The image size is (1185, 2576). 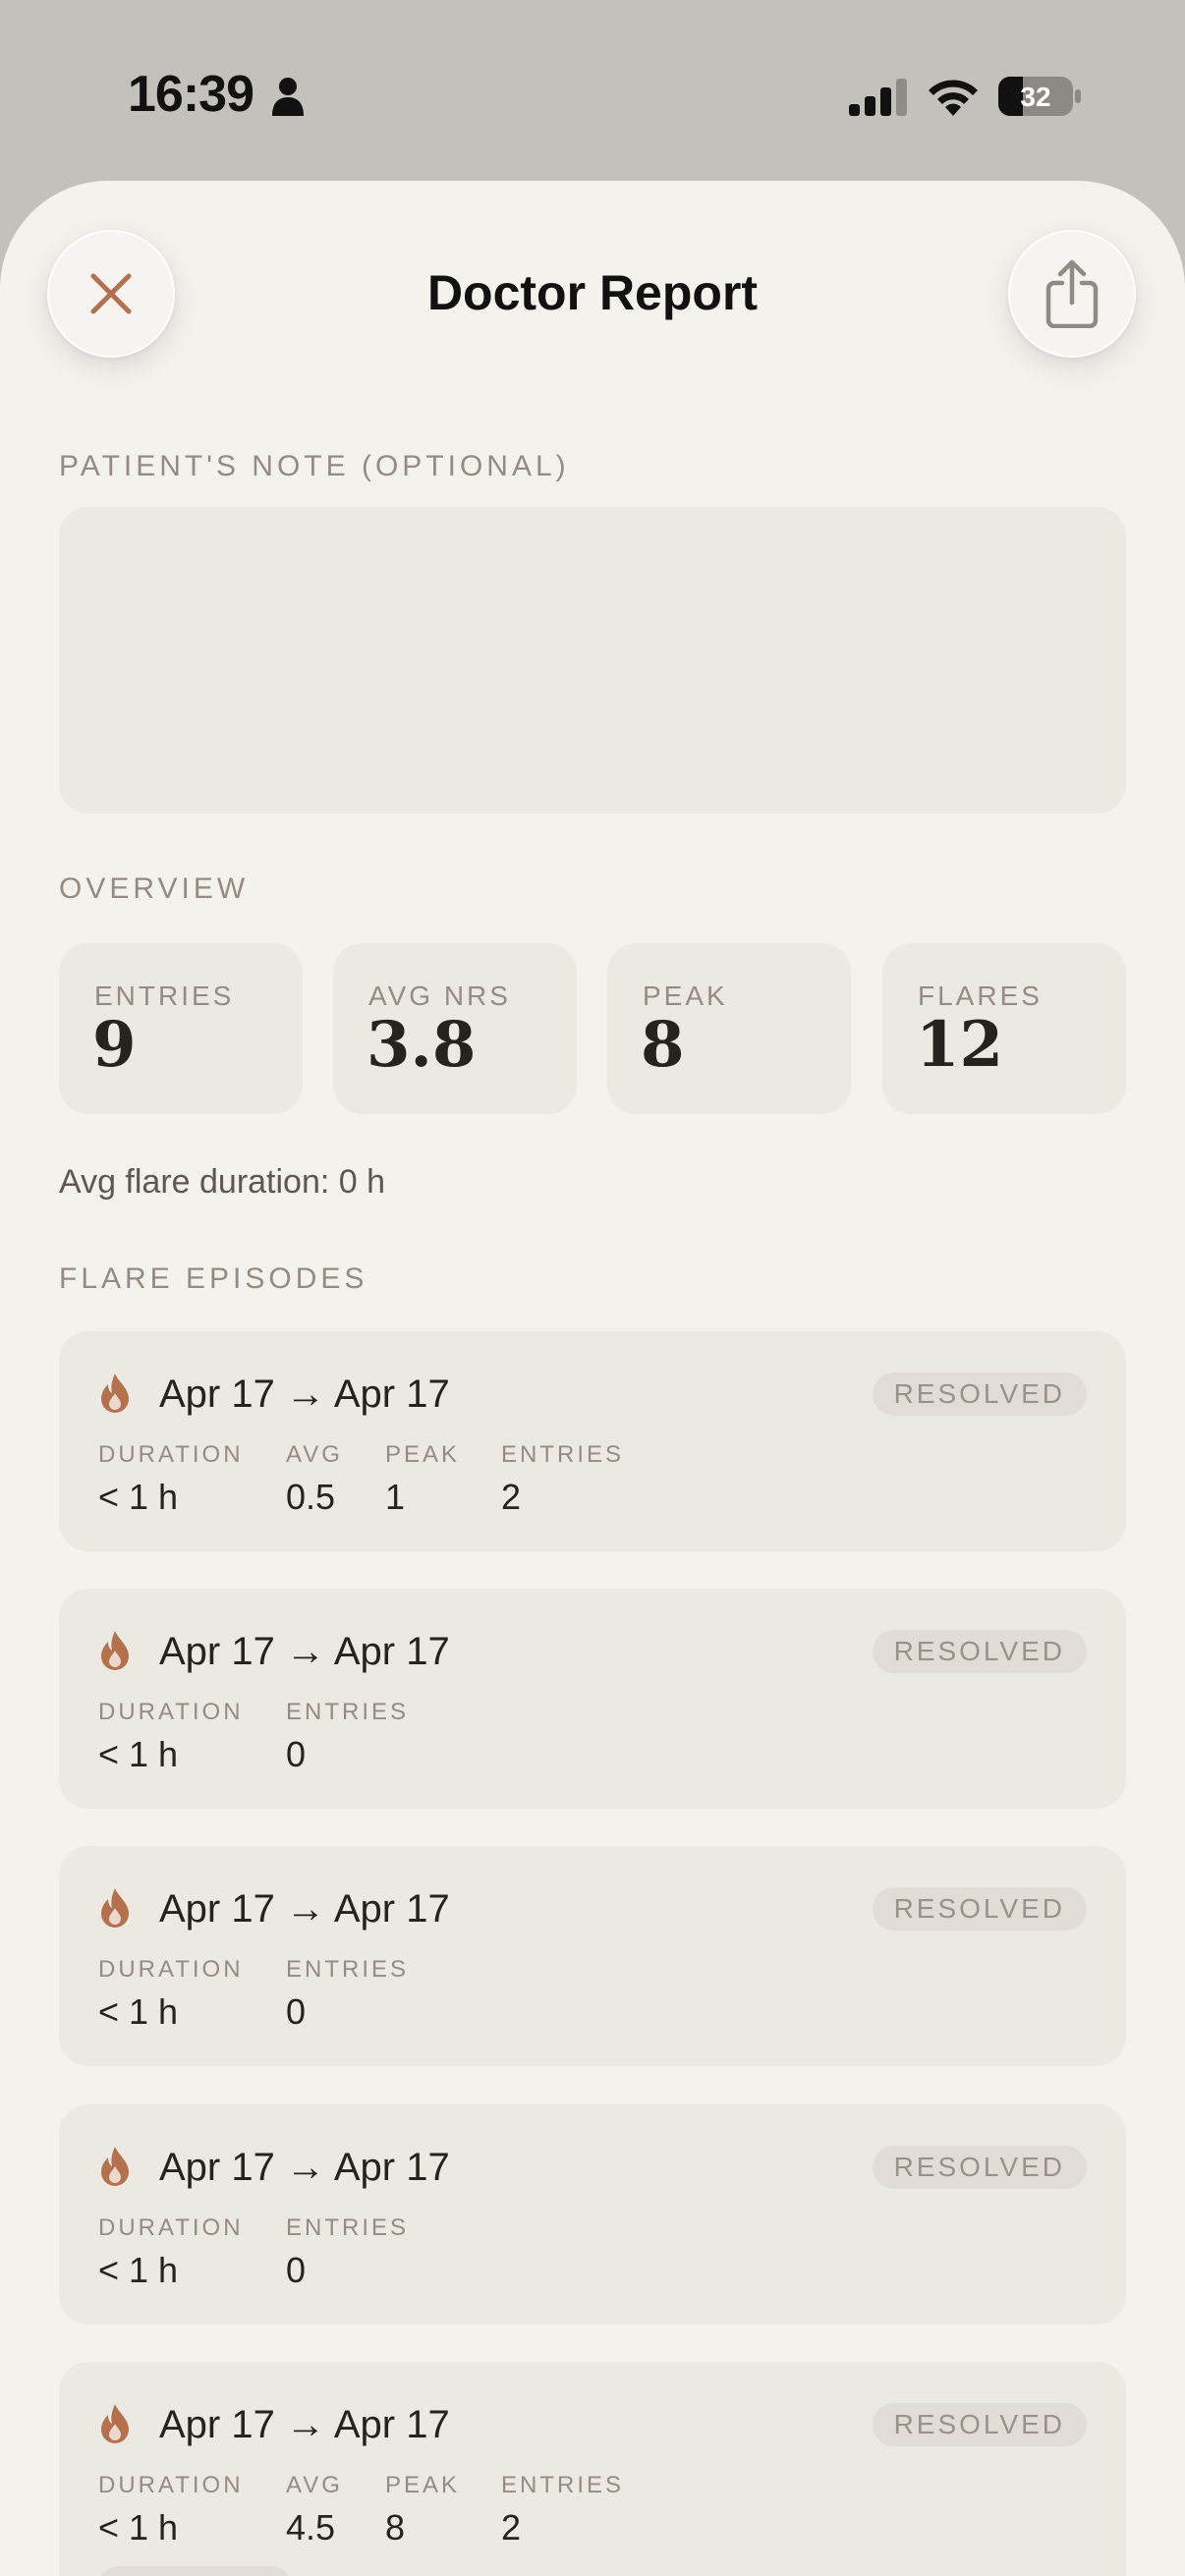 What do you see at coordinates (422, 1045) in the screenshot?
I see `stat-value: 3.8` at bounding box center [422, 1045].